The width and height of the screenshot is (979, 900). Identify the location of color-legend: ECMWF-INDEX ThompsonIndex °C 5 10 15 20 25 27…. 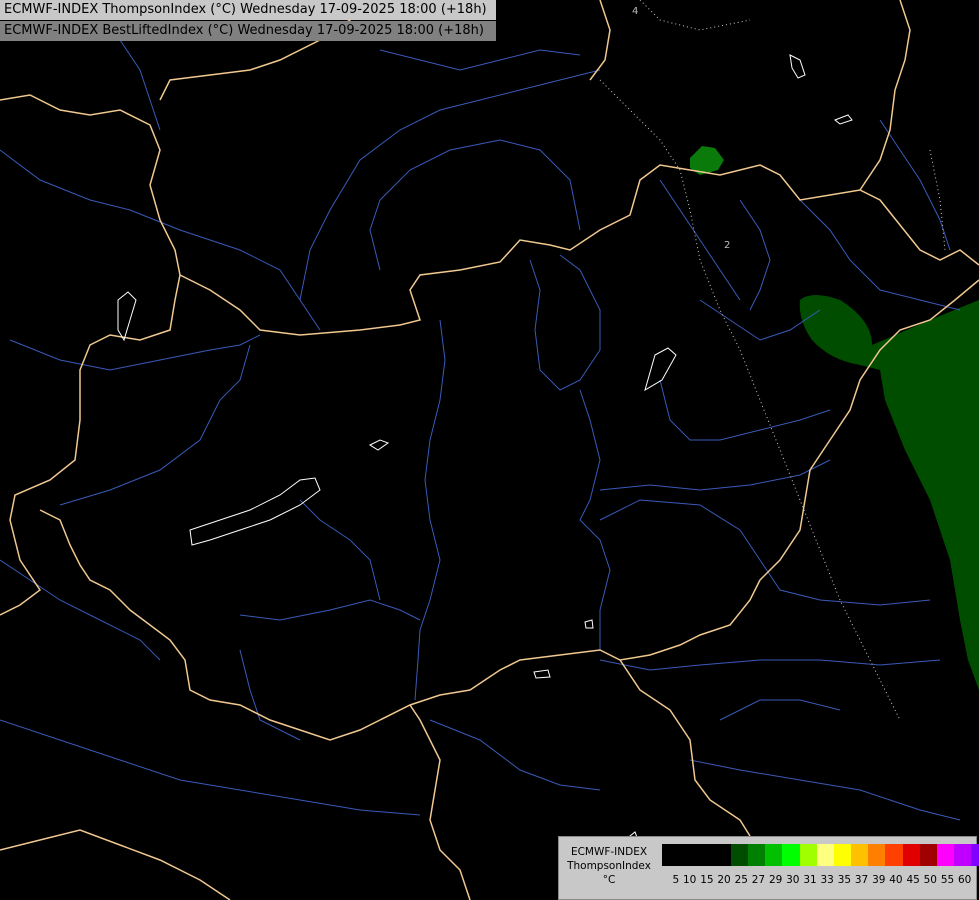
(768, 868).